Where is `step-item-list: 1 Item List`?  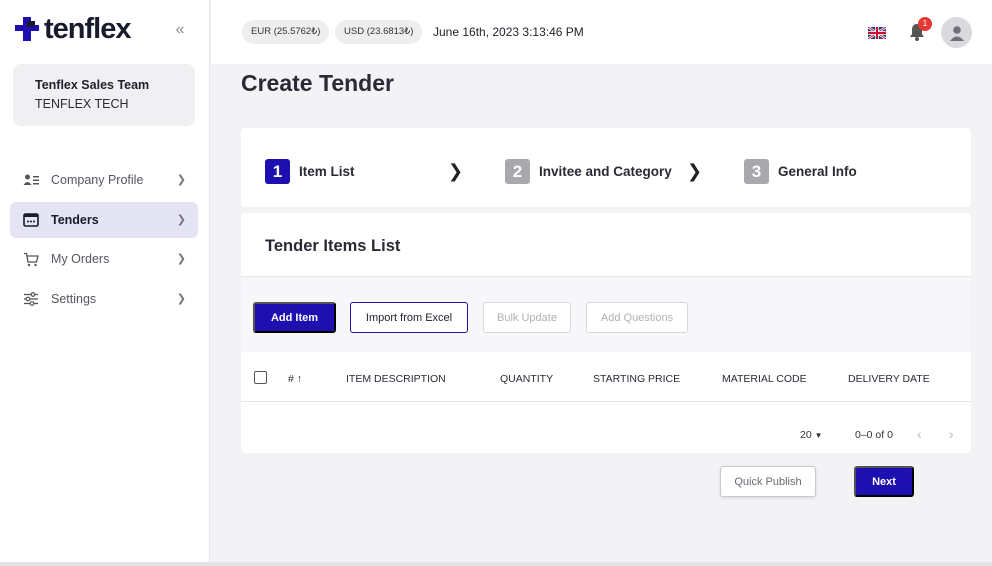 step-item-list: 1 Item List is located at coordinates (310, 171).